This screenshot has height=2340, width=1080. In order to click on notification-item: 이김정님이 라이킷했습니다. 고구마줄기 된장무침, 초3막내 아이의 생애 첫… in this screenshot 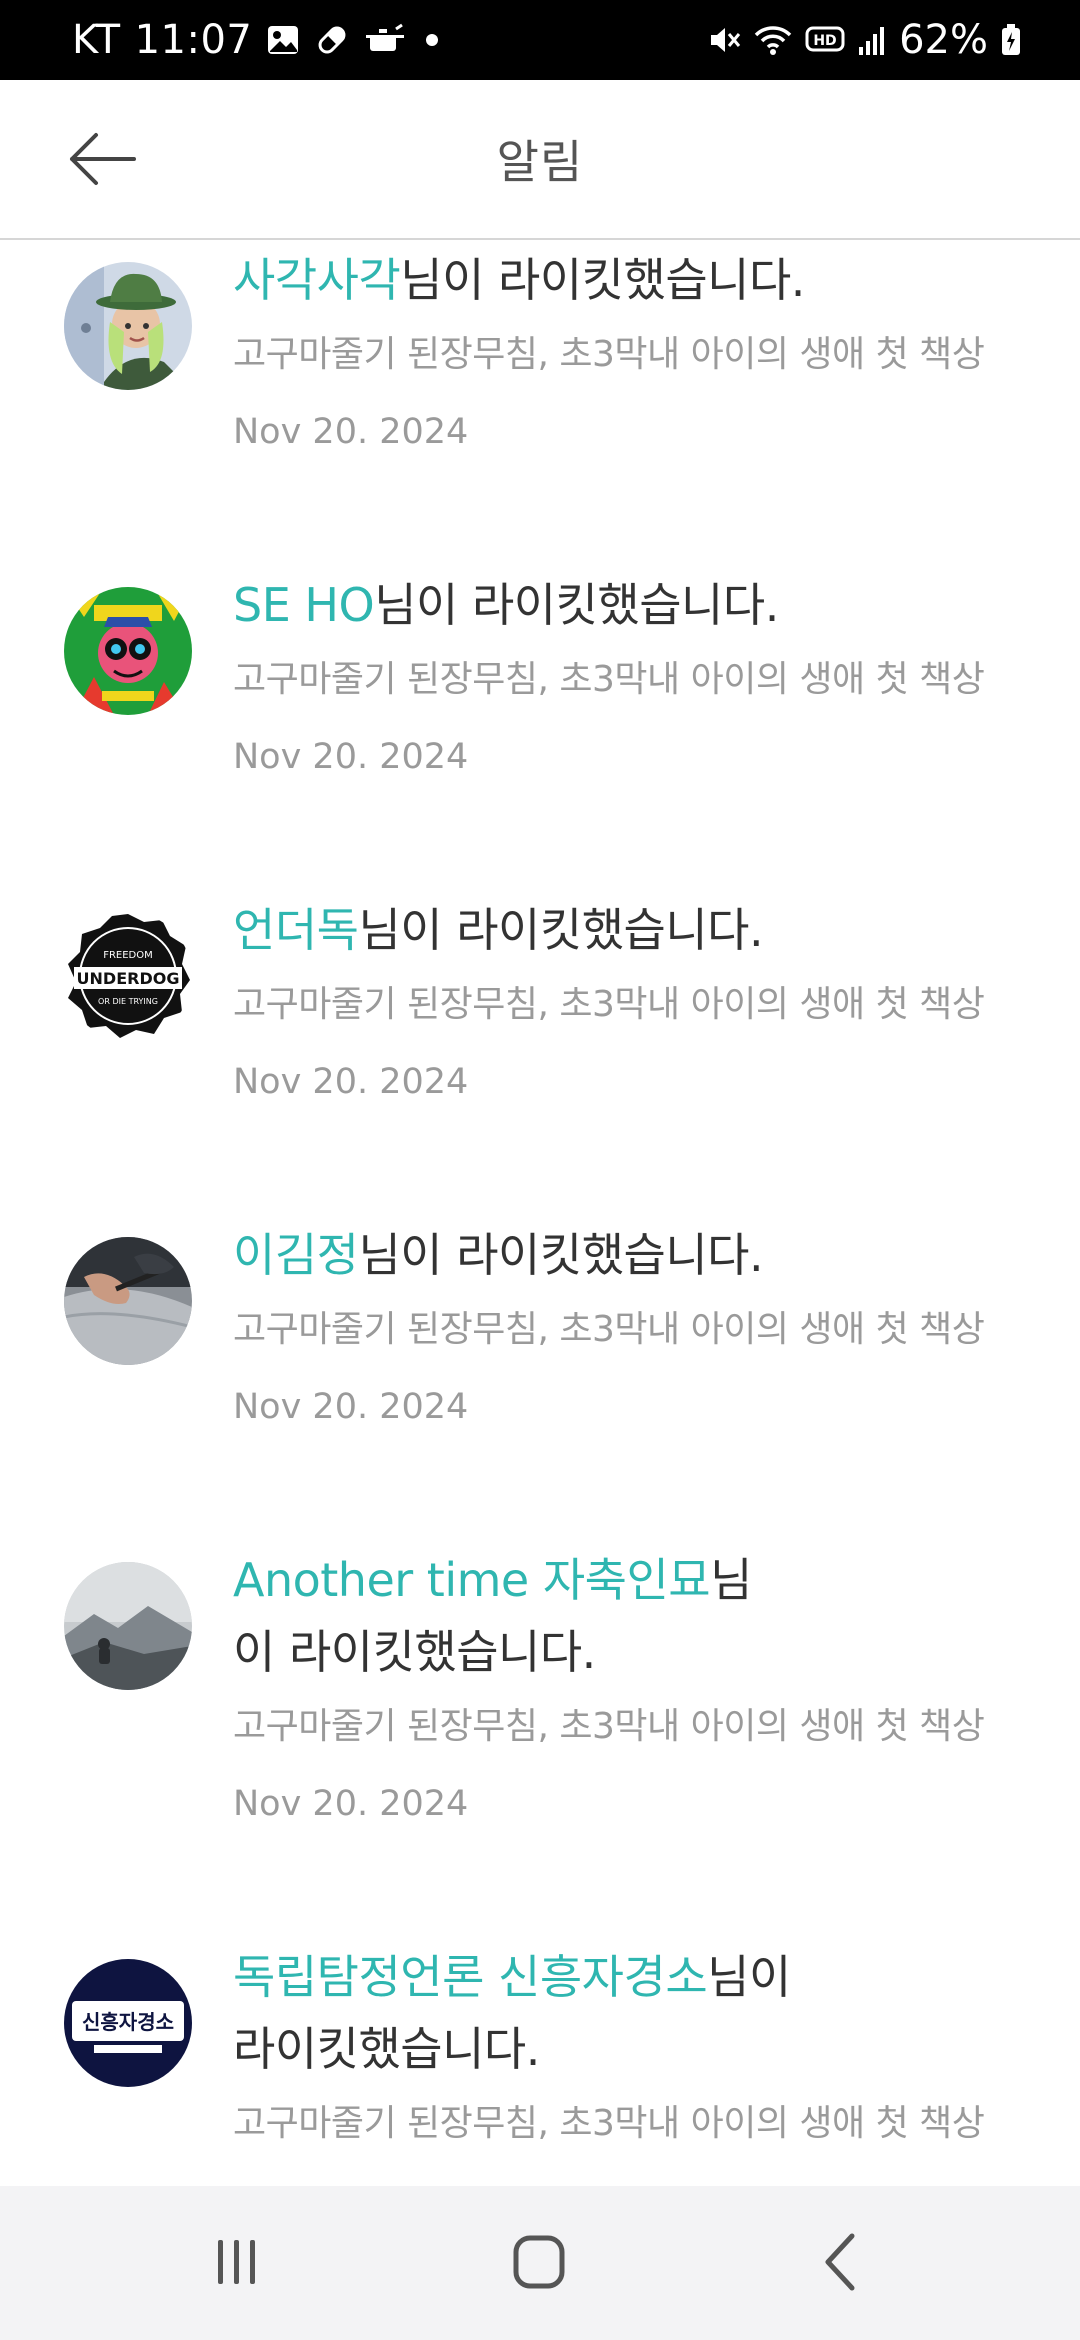, I will do `click(540, 1369)`.